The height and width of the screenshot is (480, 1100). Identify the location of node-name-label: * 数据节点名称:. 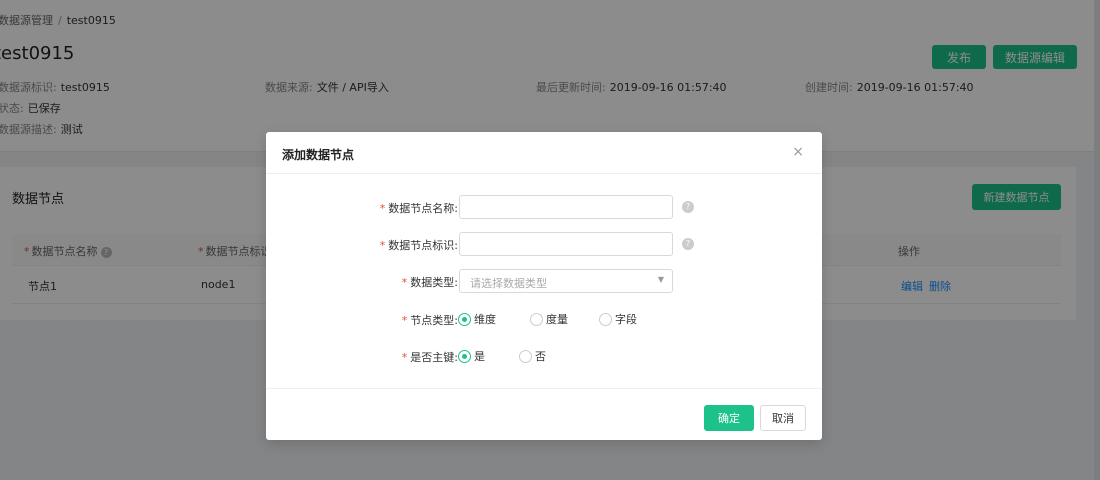
(419, 208).